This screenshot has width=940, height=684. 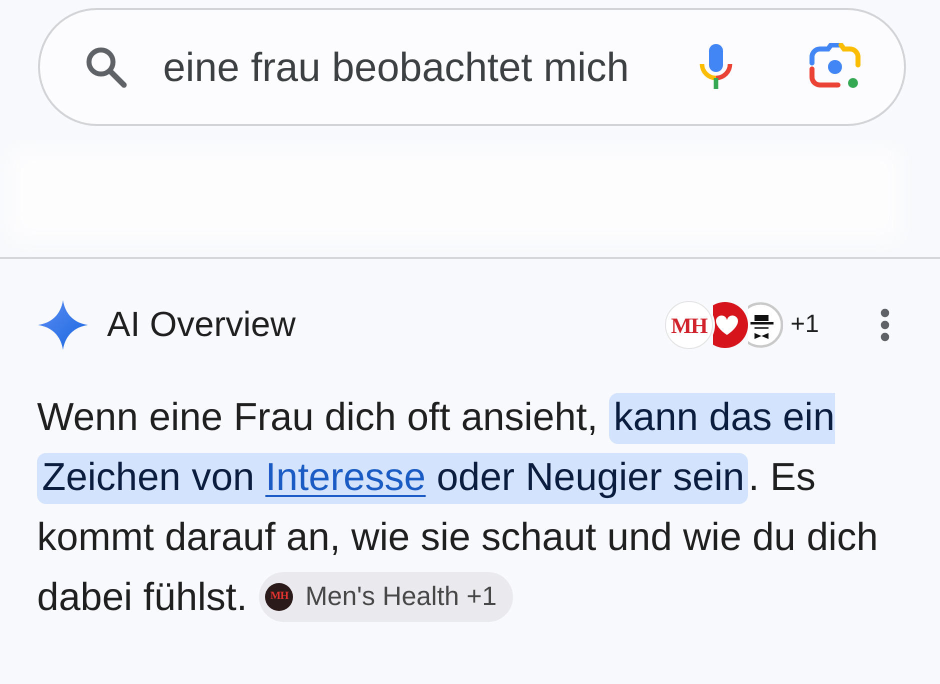 I want to click on more-sources-count: +1, so click(x=804, y=324).